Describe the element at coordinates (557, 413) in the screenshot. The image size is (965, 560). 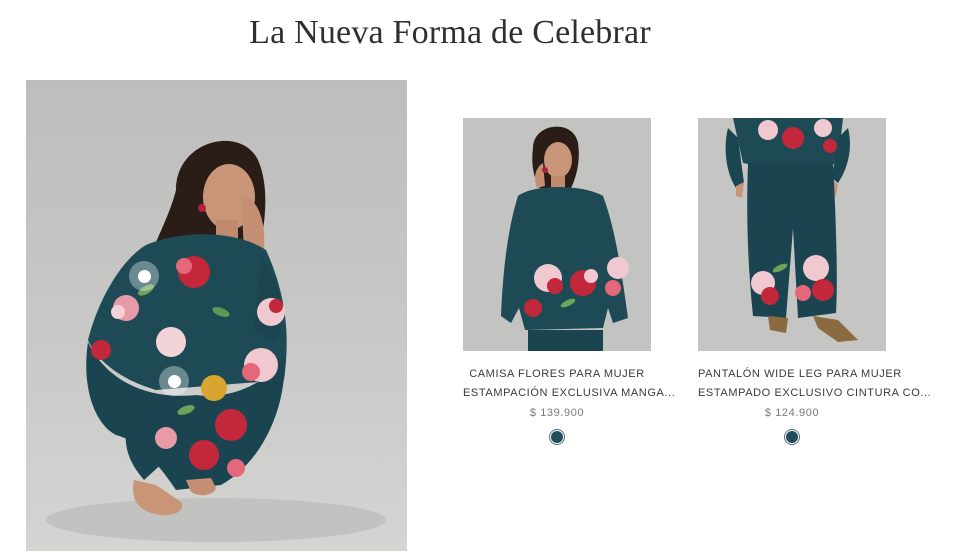
I see `product-price: $ 139.900` at that location.